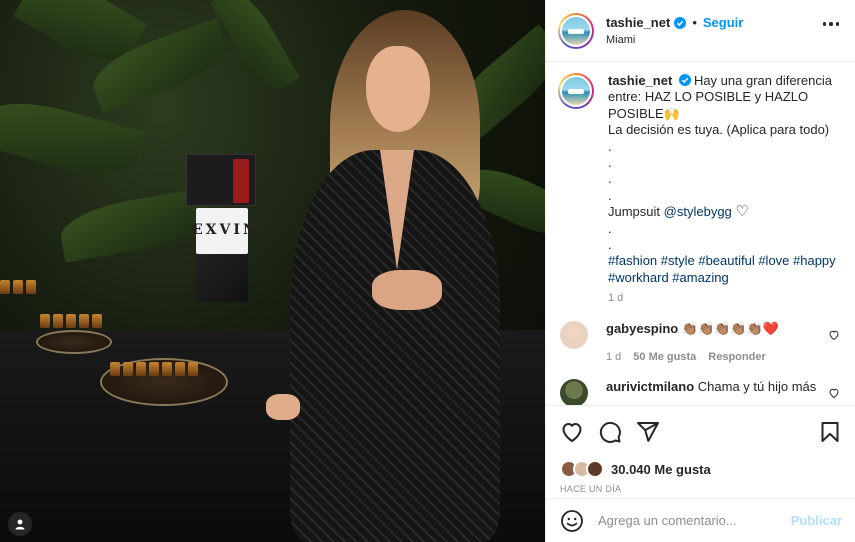 The width and height of the screenshot is (855, 542). Describe the element at coordinates (664, 357) in the screenshot. I see `comment-likes: 50 Me gusta` at that location.